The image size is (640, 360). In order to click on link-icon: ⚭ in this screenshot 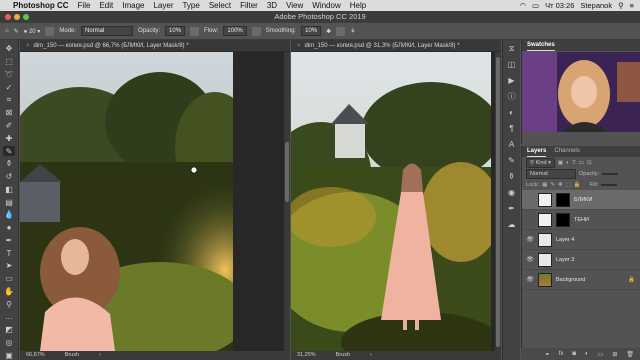, I will do `click(547, 354)`.